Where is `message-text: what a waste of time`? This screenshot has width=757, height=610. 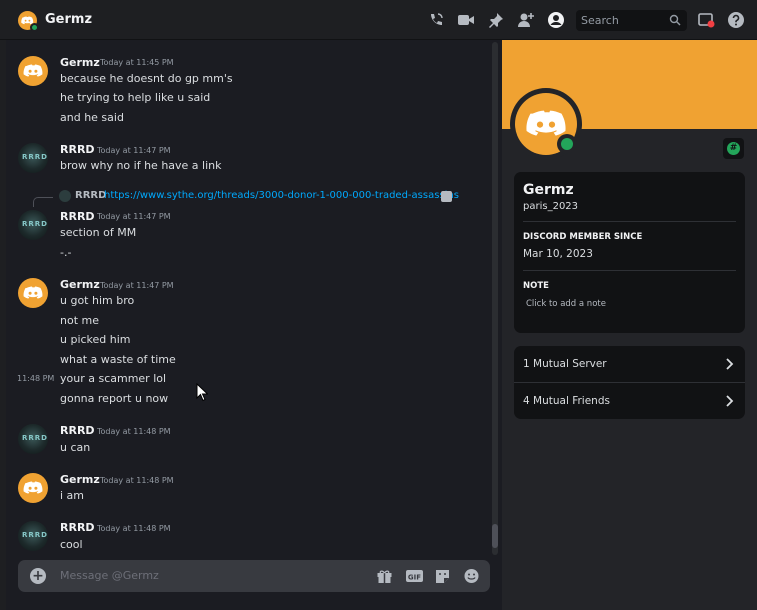 message-text: what a waste of time is located at coordinates (118, 359).